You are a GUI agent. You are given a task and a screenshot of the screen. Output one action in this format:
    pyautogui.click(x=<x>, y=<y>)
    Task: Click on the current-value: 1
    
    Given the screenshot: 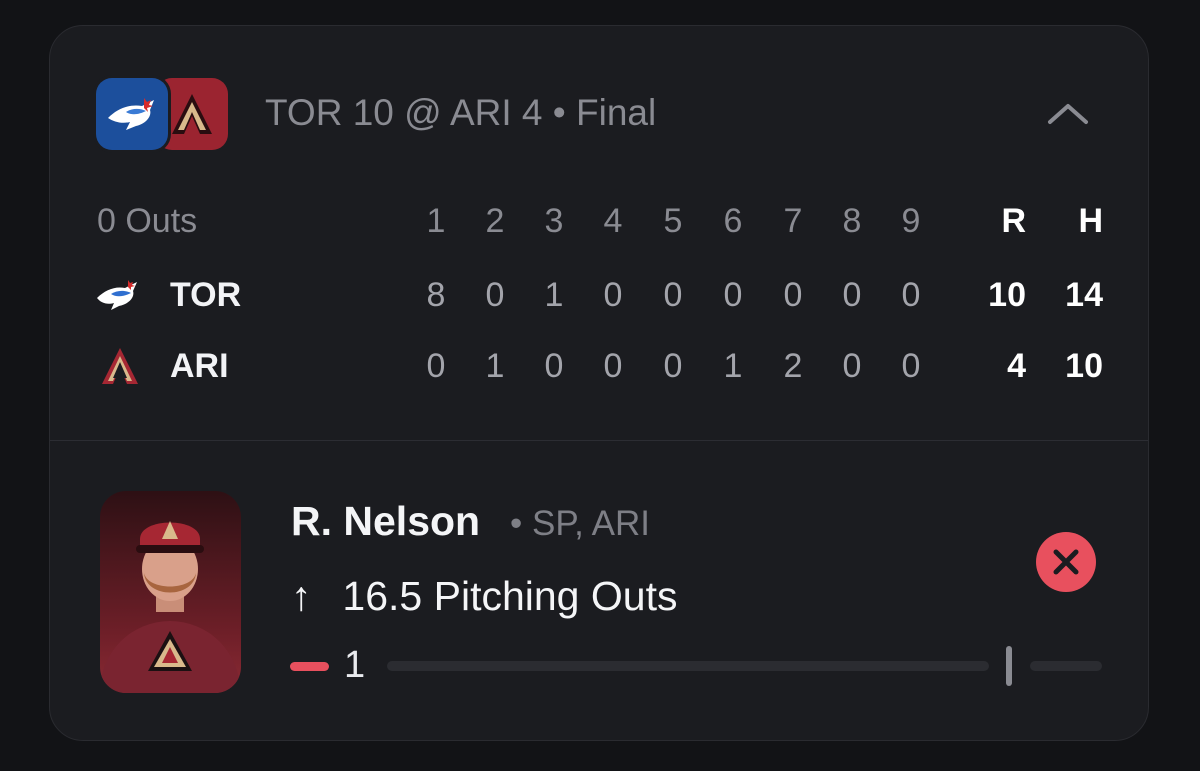 What is the action you would take?
    pyautogui.click(x=355, y=665)
    